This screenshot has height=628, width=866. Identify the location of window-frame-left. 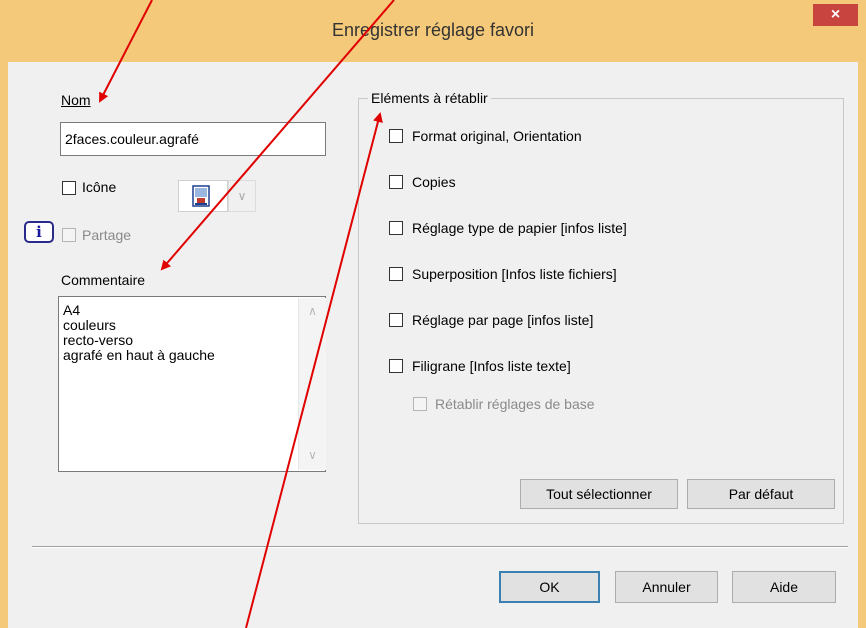
(4, 345).